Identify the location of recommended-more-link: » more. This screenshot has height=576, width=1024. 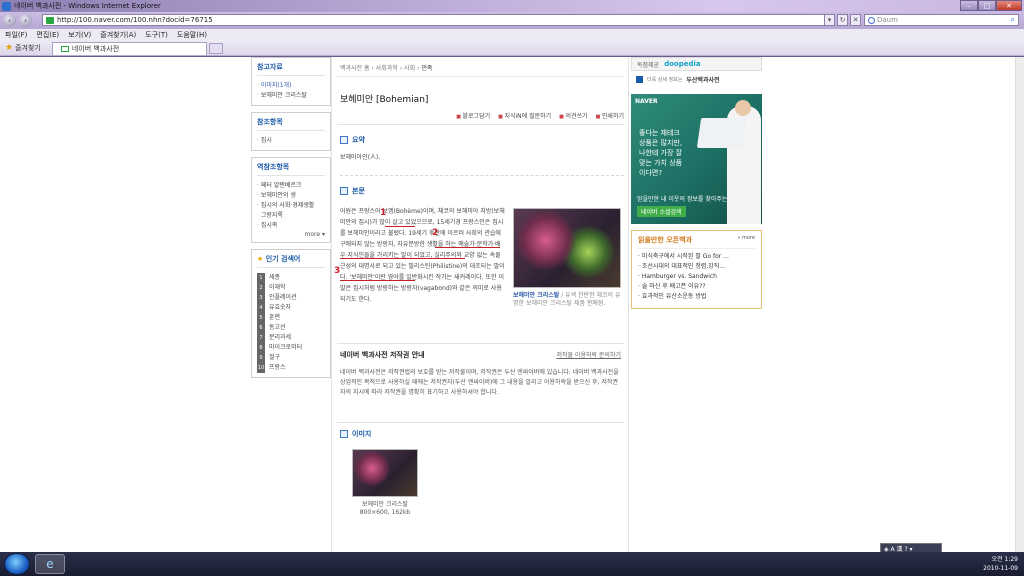
(746, 240).